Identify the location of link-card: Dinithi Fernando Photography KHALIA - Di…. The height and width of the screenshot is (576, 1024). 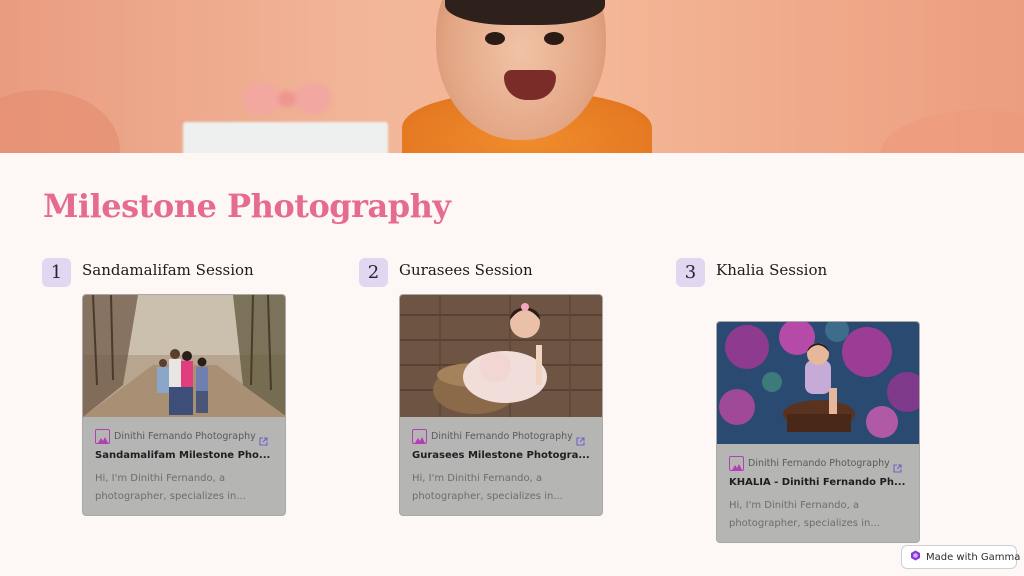
(818, 432).